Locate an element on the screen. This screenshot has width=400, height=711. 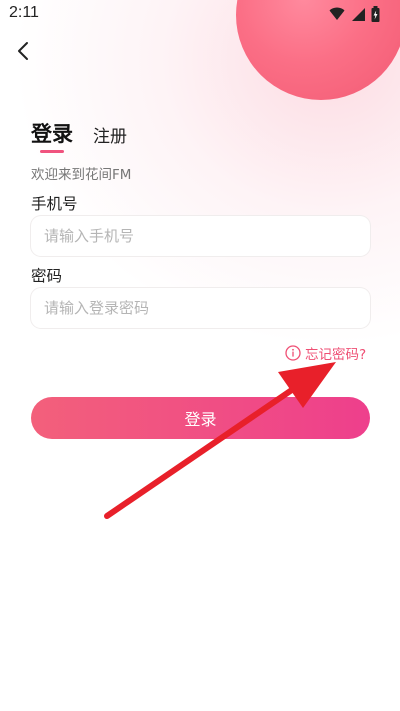
tab-login: 登录 is located at coordinates (52, 133).